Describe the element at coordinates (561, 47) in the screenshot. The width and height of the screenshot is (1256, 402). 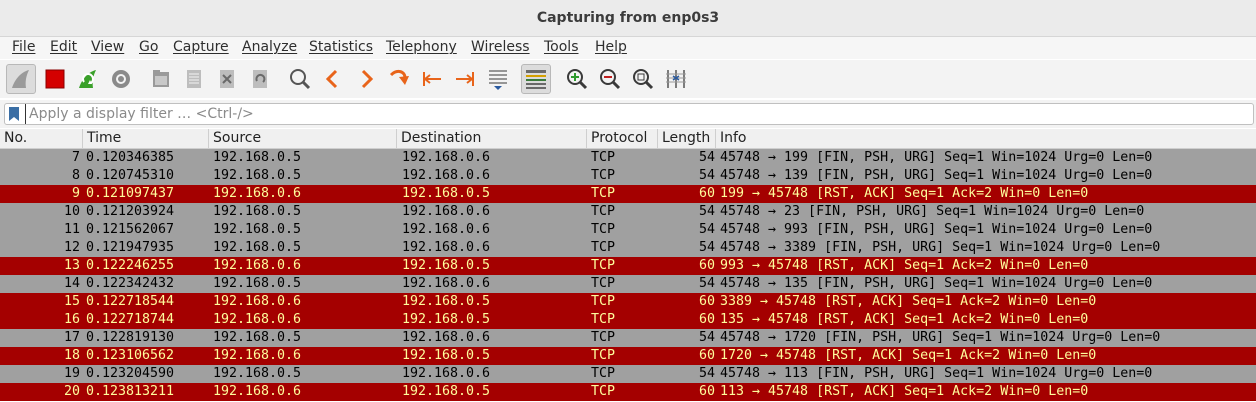
I see `menu-tools: Tools` at that location.